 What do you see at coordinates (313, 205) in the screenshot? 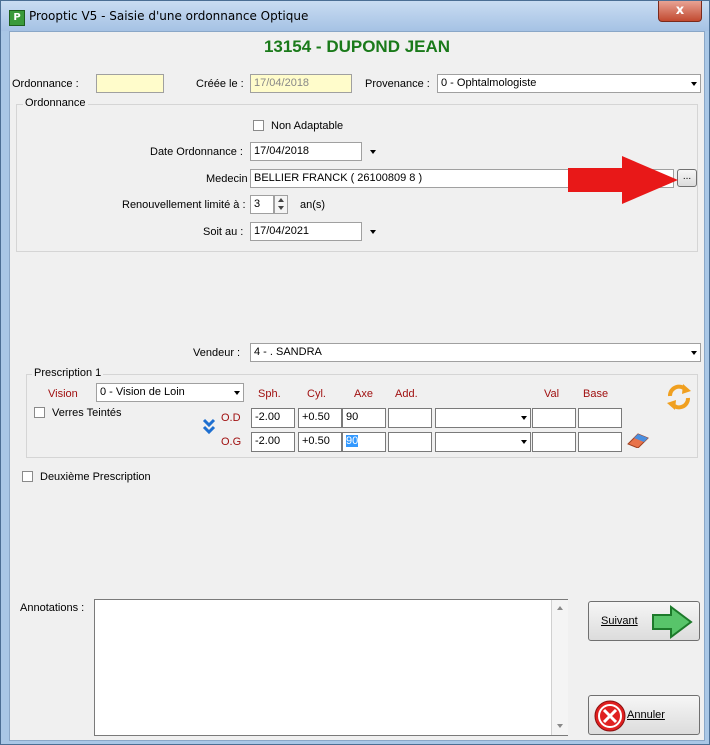
I see `renouvellement-unit: an(s)` at bounding box center [313, 205].